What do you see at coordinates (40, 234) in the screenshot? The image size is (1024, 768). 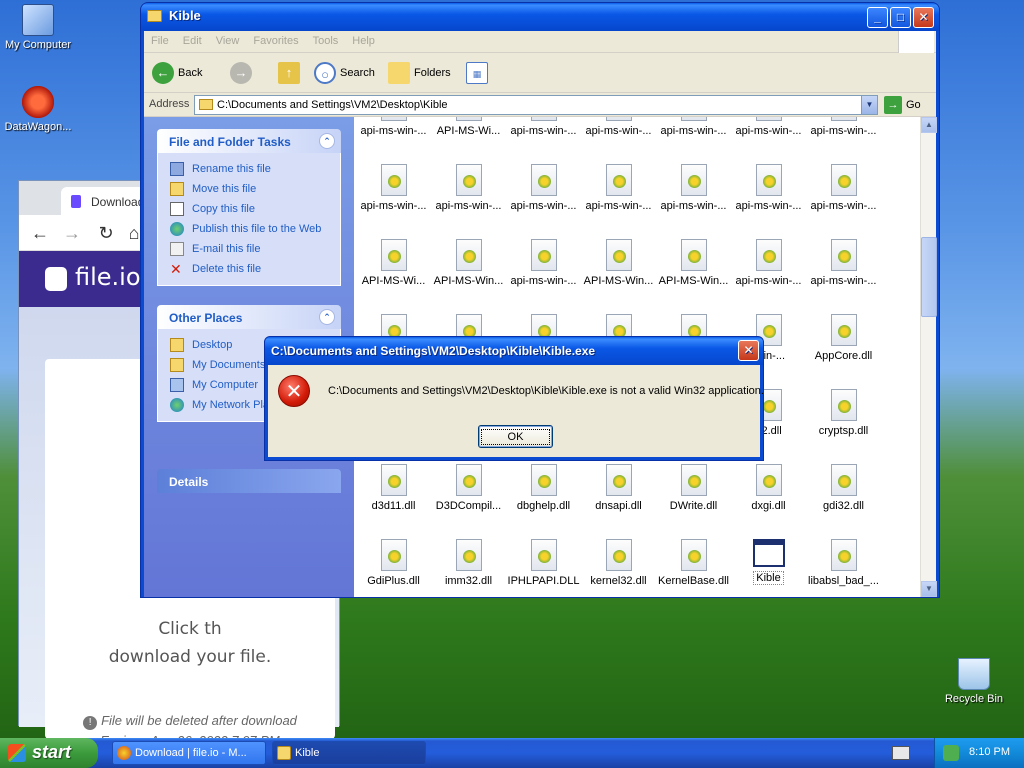 I see `back-arrow-icon: ←` at bounding box center [40, 234].